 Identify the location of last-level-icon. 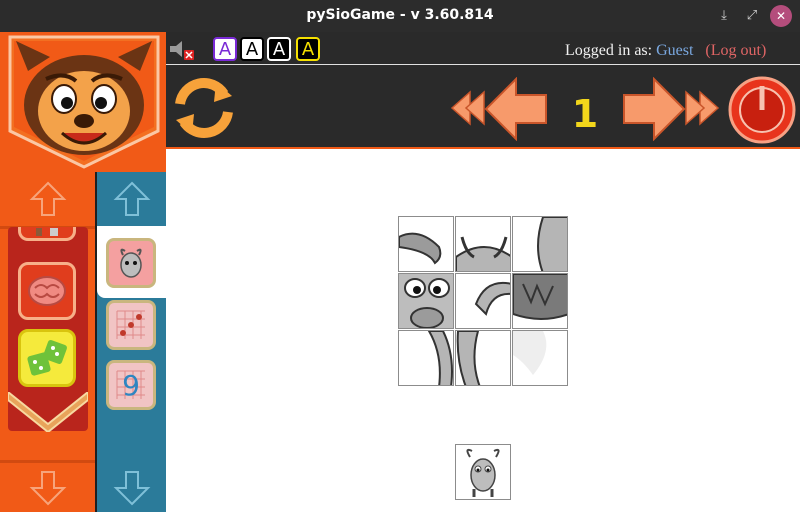
(702, 108).